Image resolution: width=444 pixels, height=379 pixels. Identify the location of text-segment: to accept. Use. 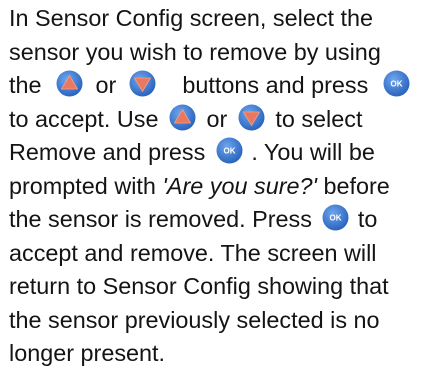
(84, 118).